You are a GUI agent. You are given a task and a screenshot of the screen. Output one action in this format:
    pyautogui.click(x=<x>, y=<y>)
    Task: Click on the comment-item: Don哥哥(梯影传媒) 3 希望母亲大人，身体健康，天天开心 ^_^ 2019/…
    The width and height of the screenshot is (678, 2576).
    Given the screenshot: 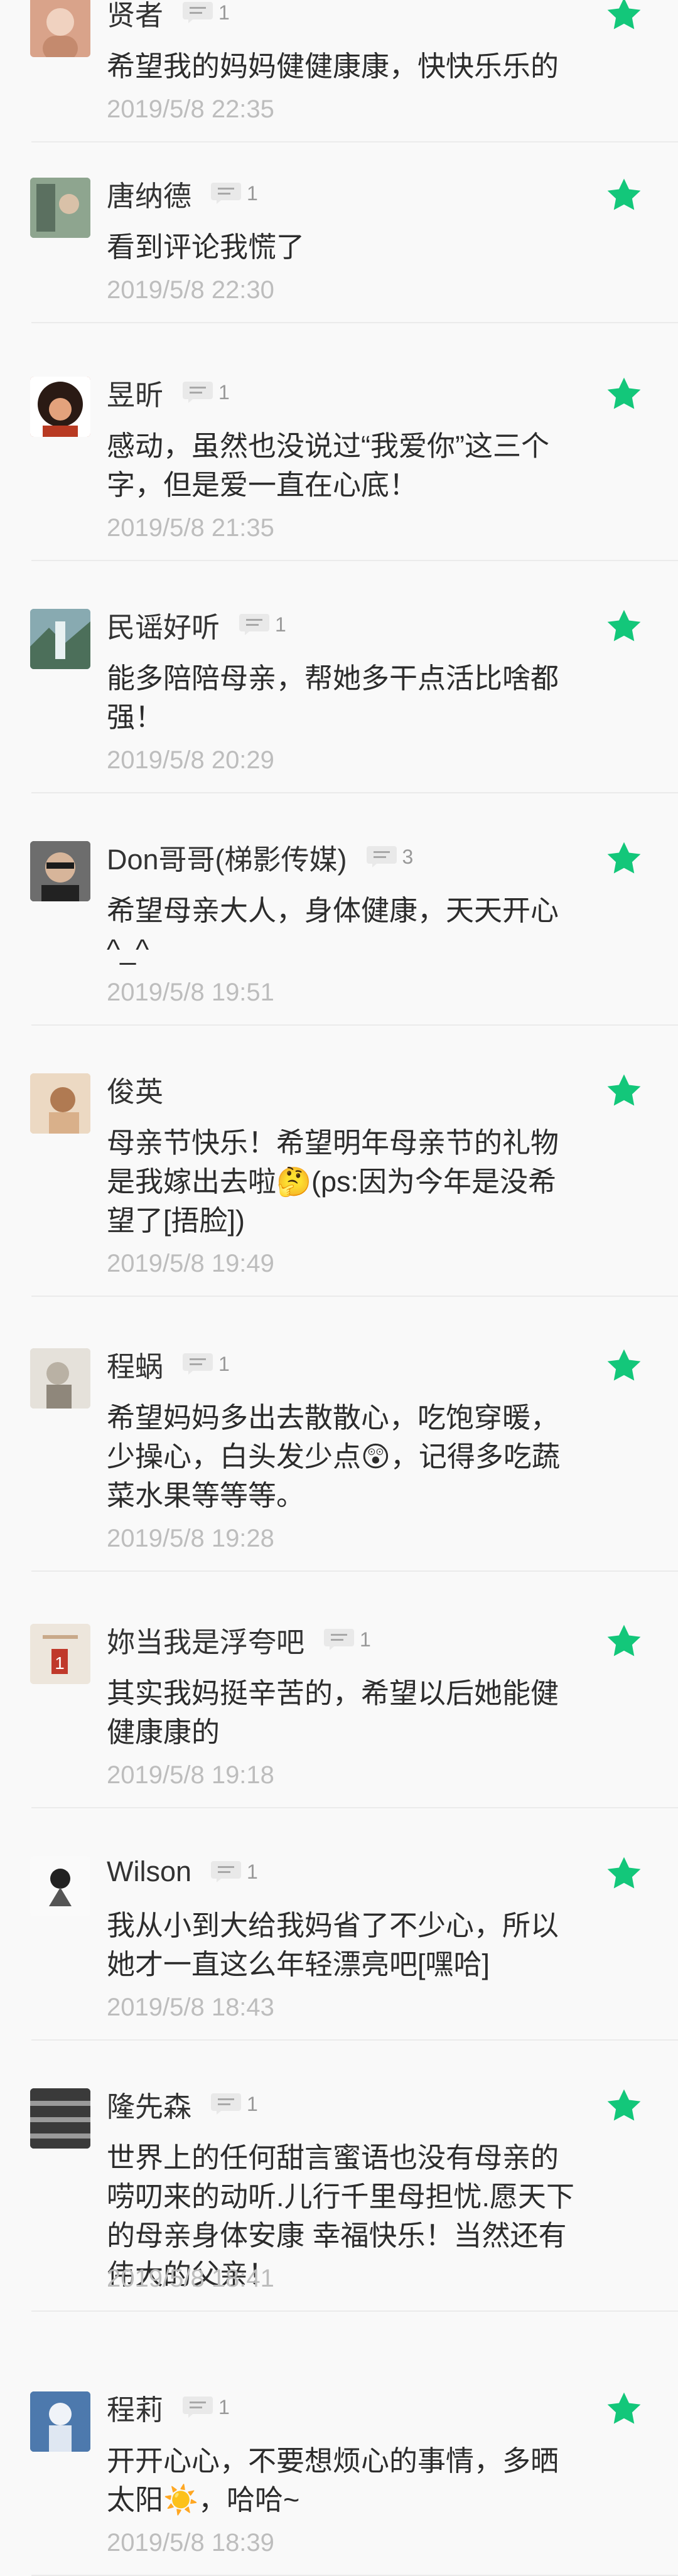 What is the action you would take?
    pyautogui.click(x=339, y=925)
    